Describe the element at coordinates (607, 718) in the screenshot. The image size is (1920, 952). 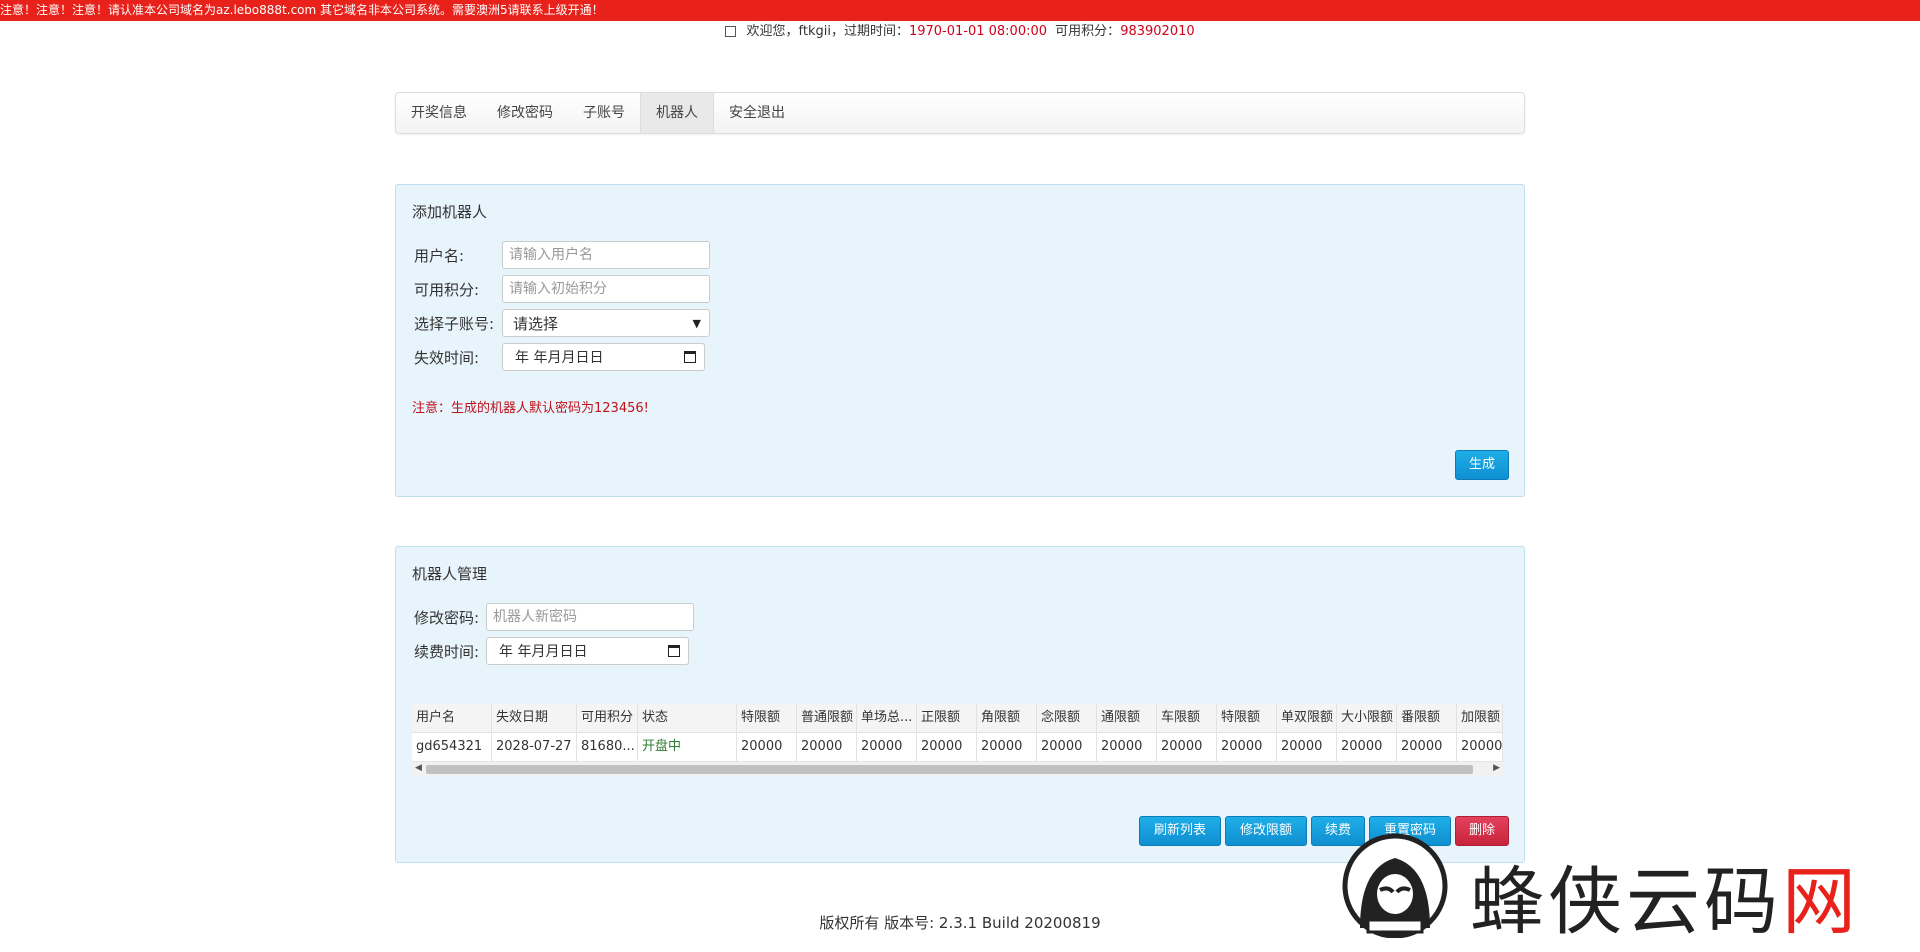
I see `col-points: 可用积分` at that location.